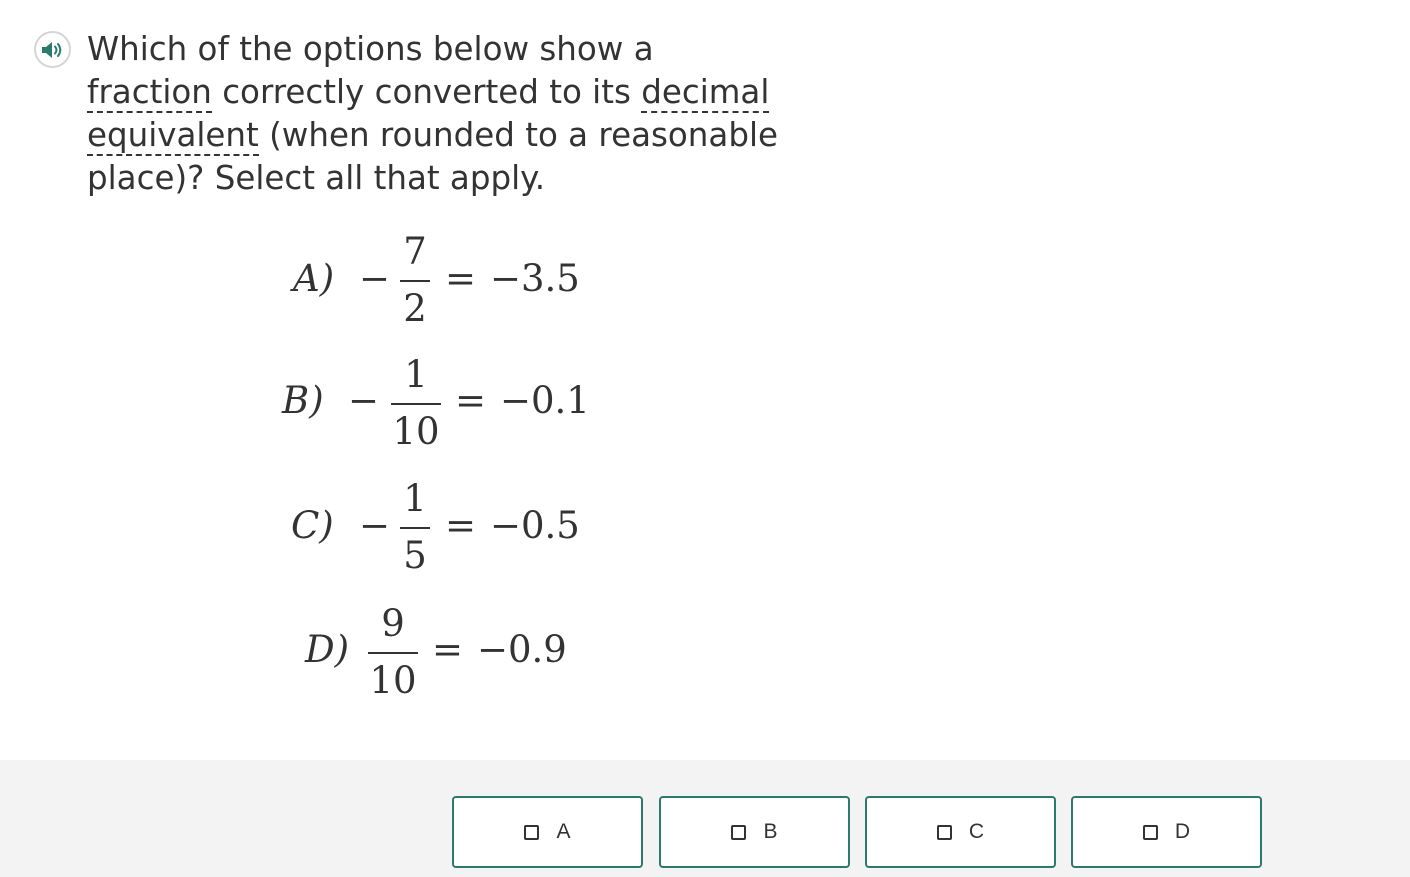 This screenshot has width=1410, height=877. Describe the element at coordinates (303, 400) in the screenshot. I see `option-letter: B)` at that location.